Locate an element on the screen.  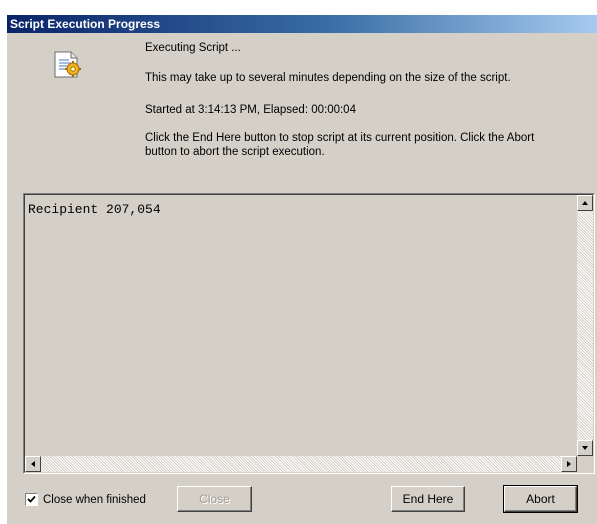
close-button: Close is located at coordinates (214, 499).